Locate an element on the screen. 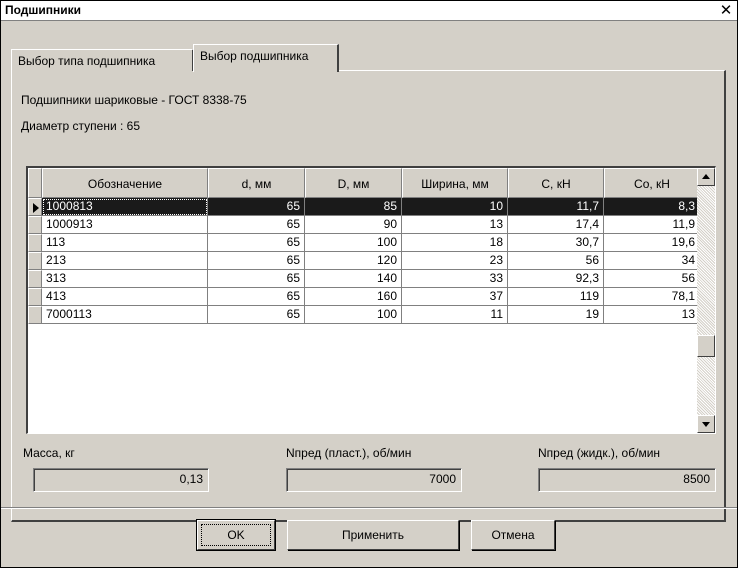 This screenshot has width=738, height=568. column-header-c: C, кН is located at coordinates (556, 183).